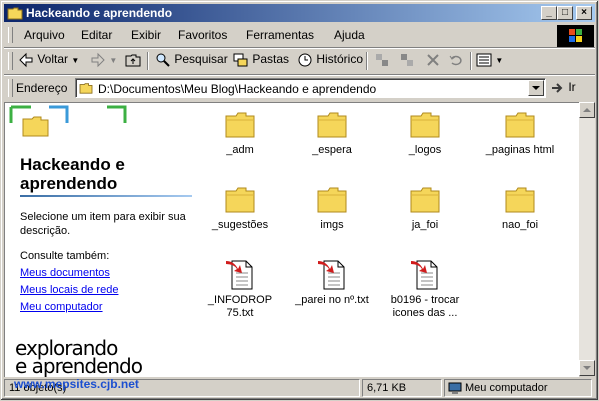 This screenshot has width=599, height=401. I want to click on copy-to-button, so click(407, 61).